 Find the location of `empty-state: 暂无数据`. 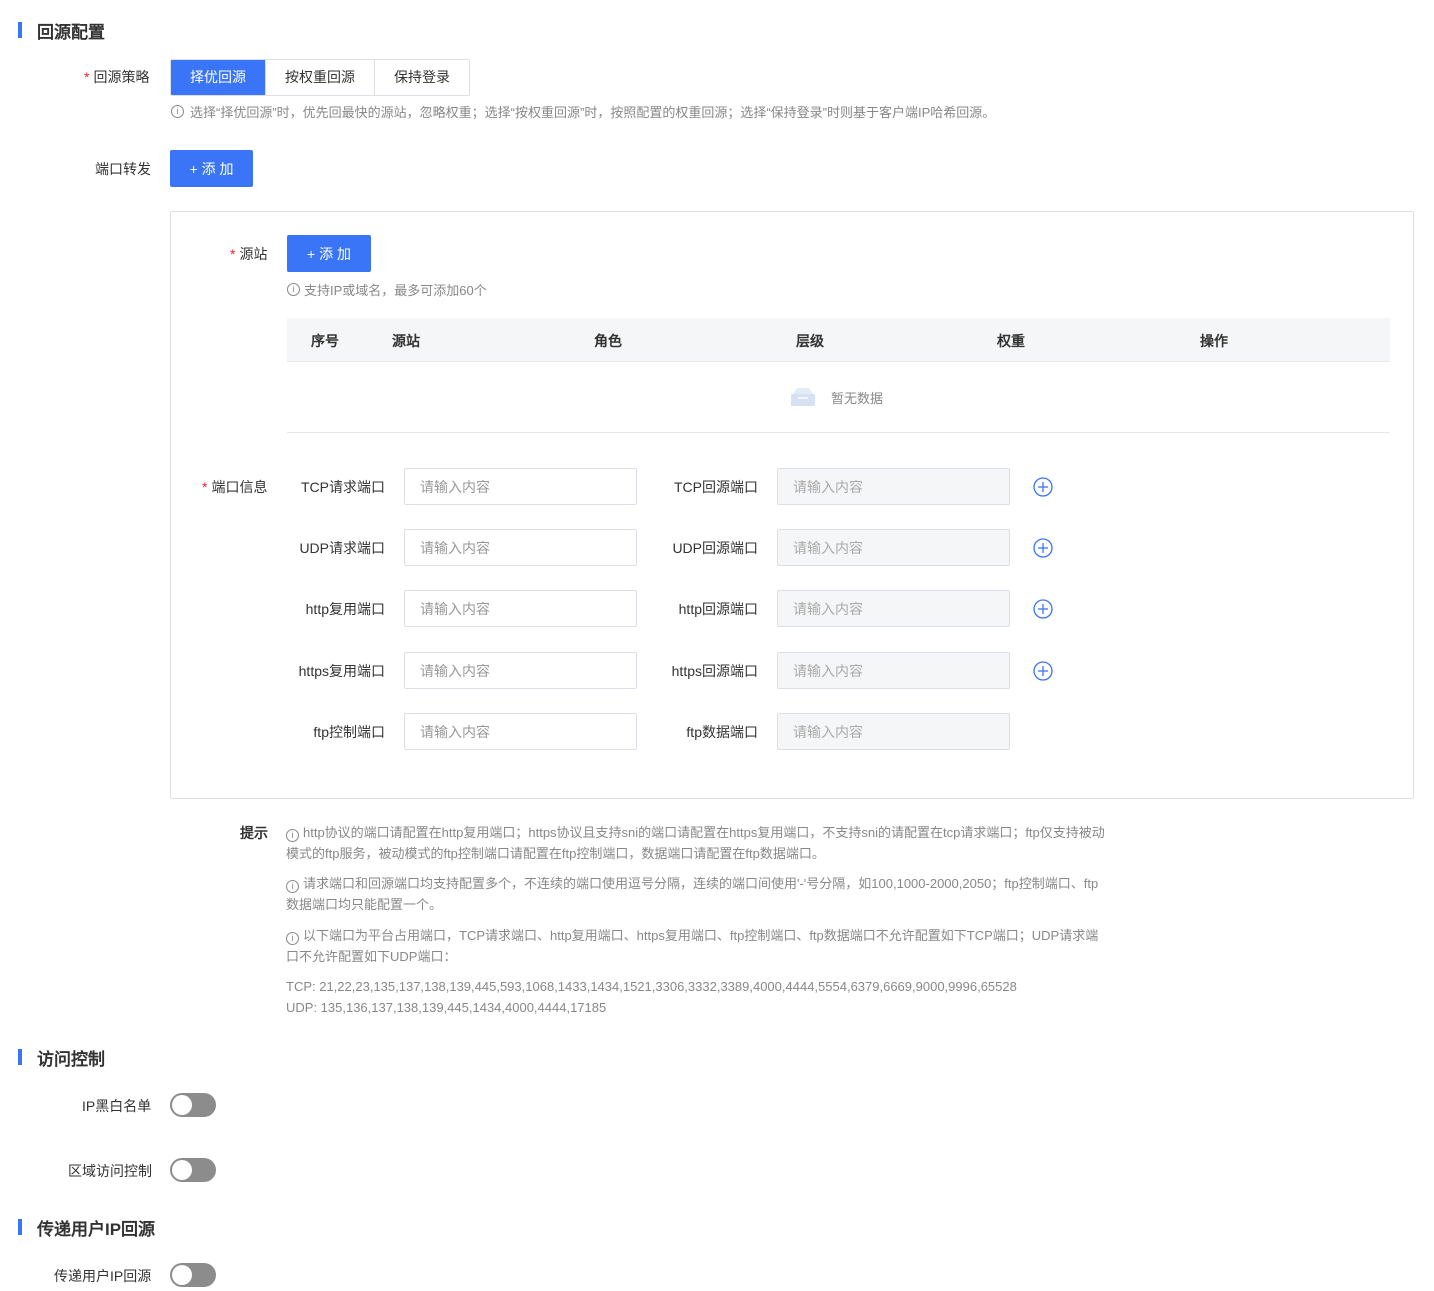

empty-state: 暂无数据 is located at coordinates (836, 397).